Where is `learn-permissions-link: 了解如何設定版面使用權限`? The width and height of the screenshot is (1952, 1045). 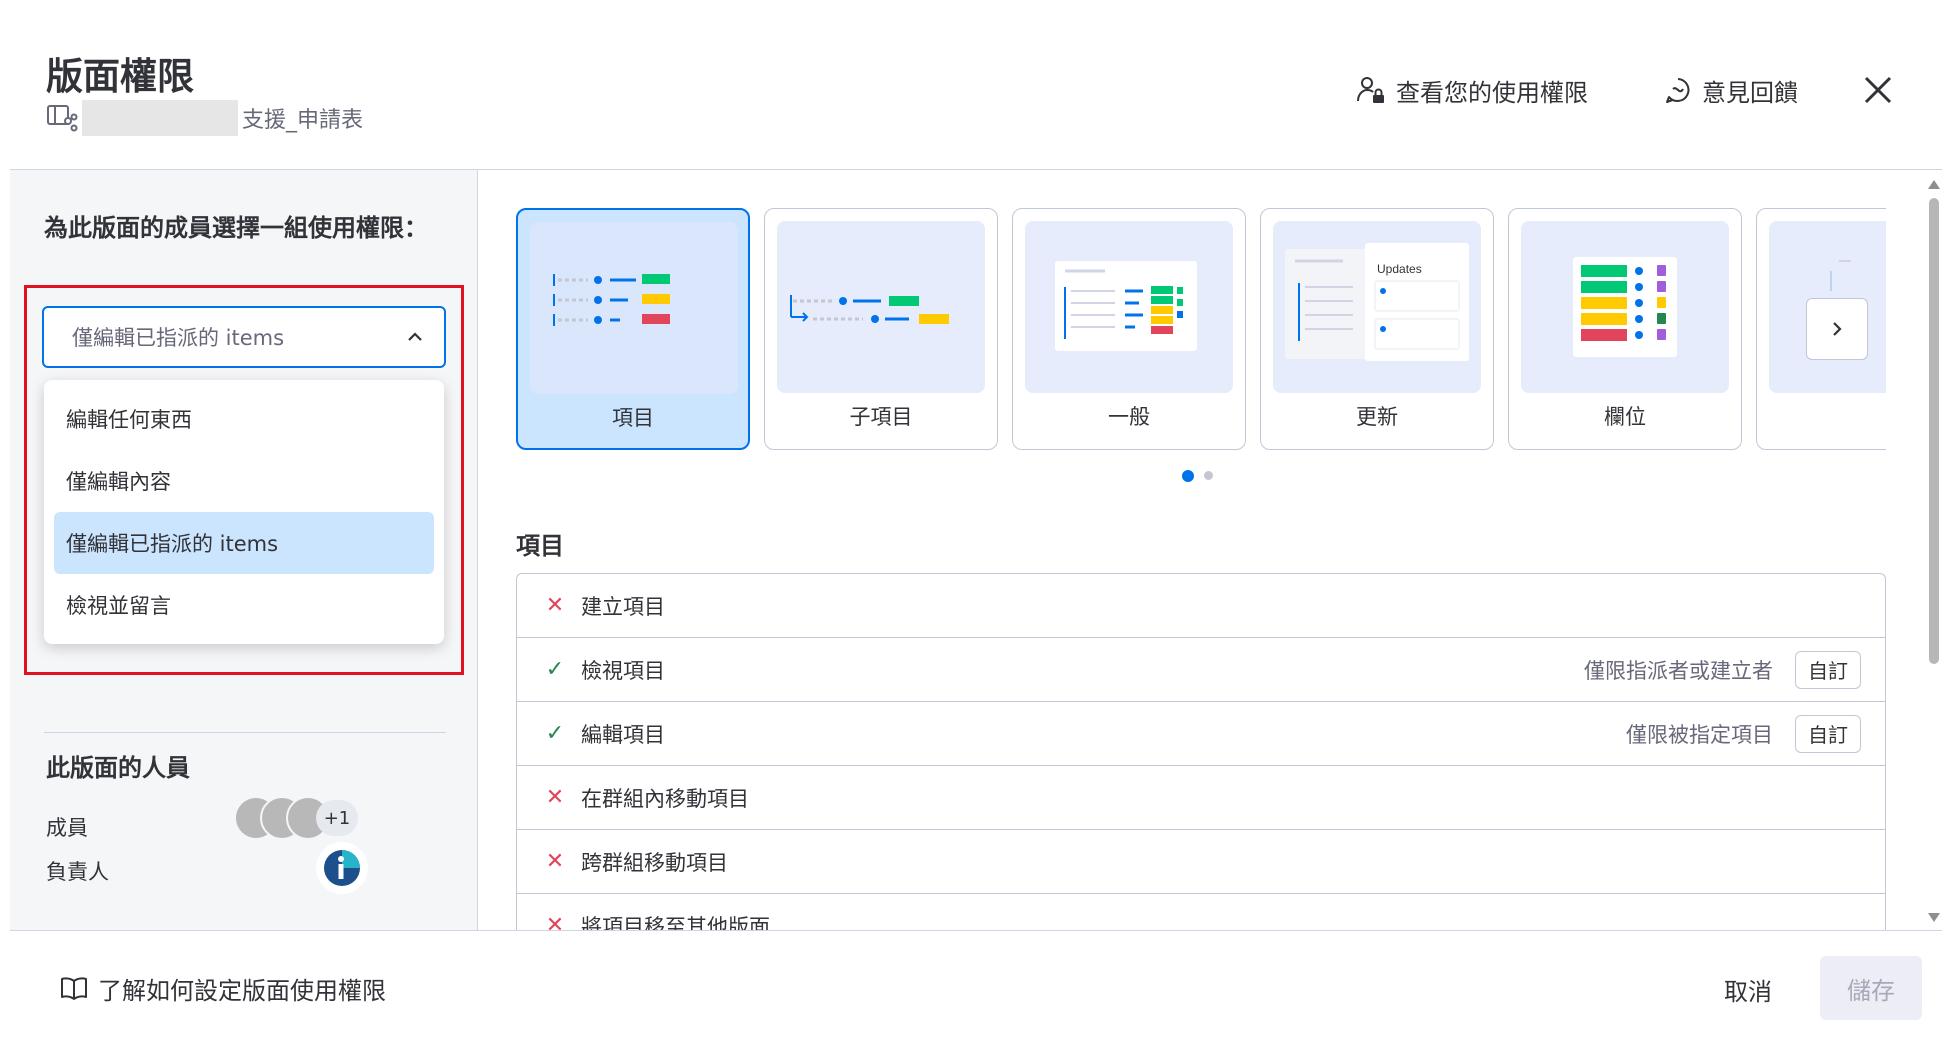 learn-permissions-link: 了解如何設定版面使用權限 is located at coordinates (223, 988).